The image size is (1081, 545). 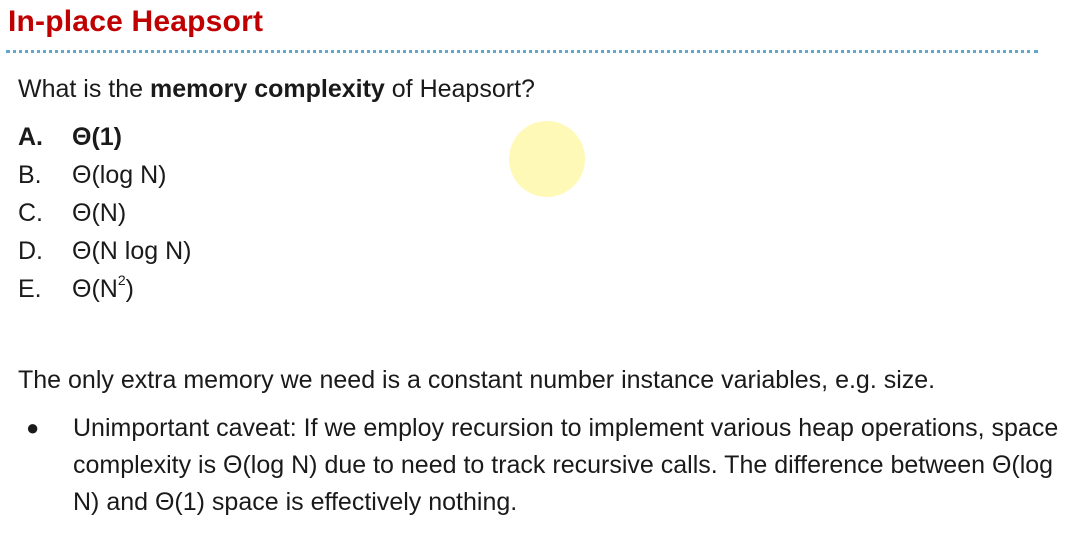 I want to click on option-letter: A., so click(x=30, y=137).